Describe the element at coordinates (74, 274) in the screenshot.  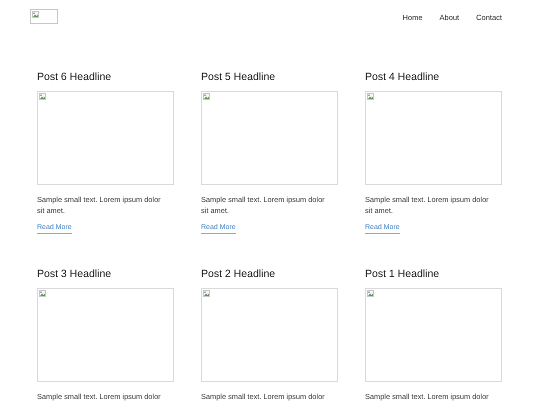
I see `post-headline: Post 3 Headline` at that location.